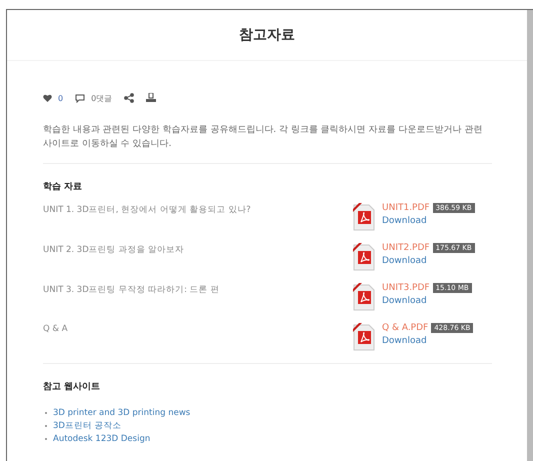 The width and height of the screenshot is (533, 461). What do you see at coordinates (147, 210) in the screenshot?
I see `material-title: UNIT 1. 3D프린터, 현장에서 어떻게 활용되고 있나?` at bounding box center [147, 210].